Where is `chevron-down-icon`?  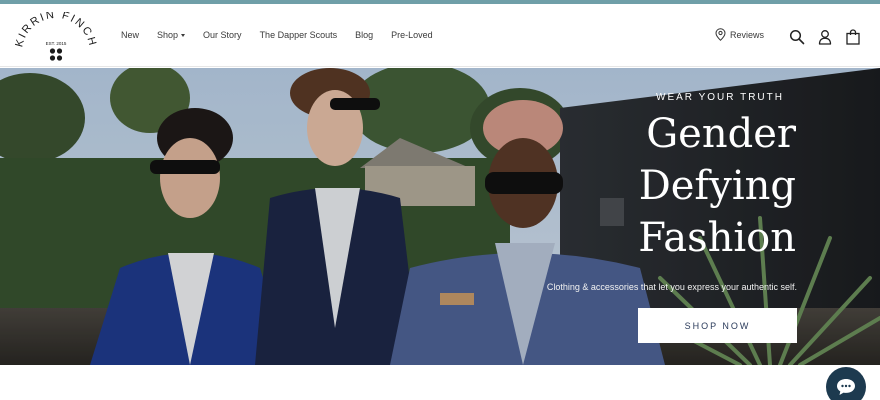 chevron-down-icon is located at coordinates (183, 35).